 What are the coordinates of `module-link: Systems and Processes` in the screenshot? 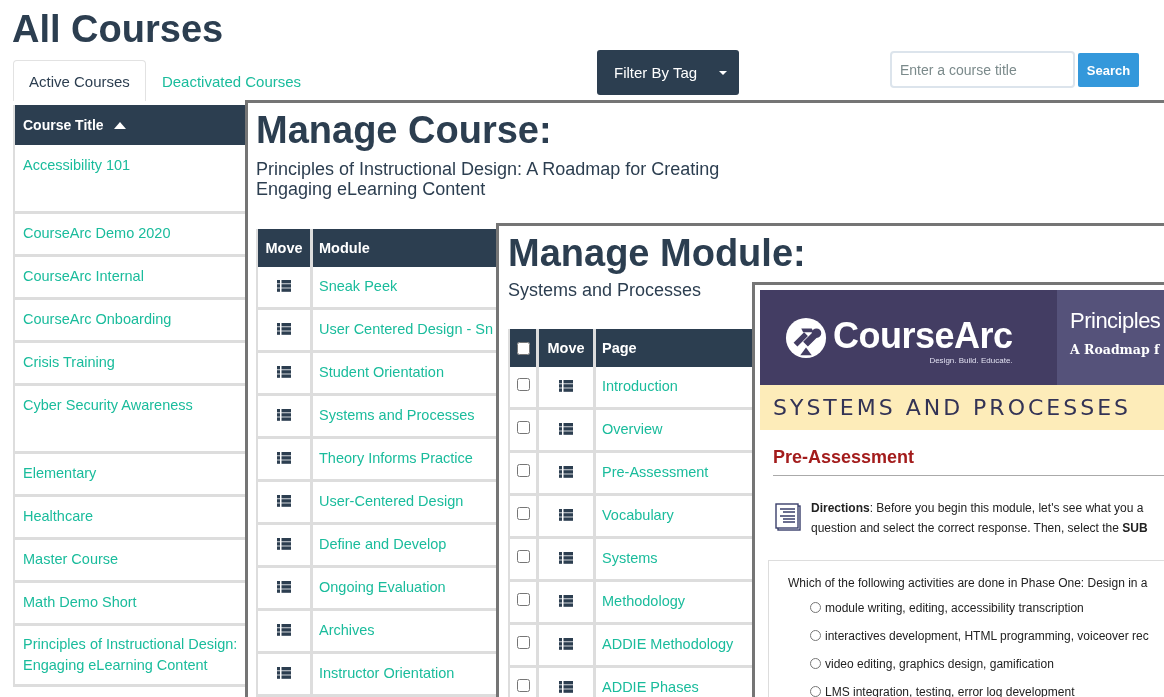 It's located at (397, 415).